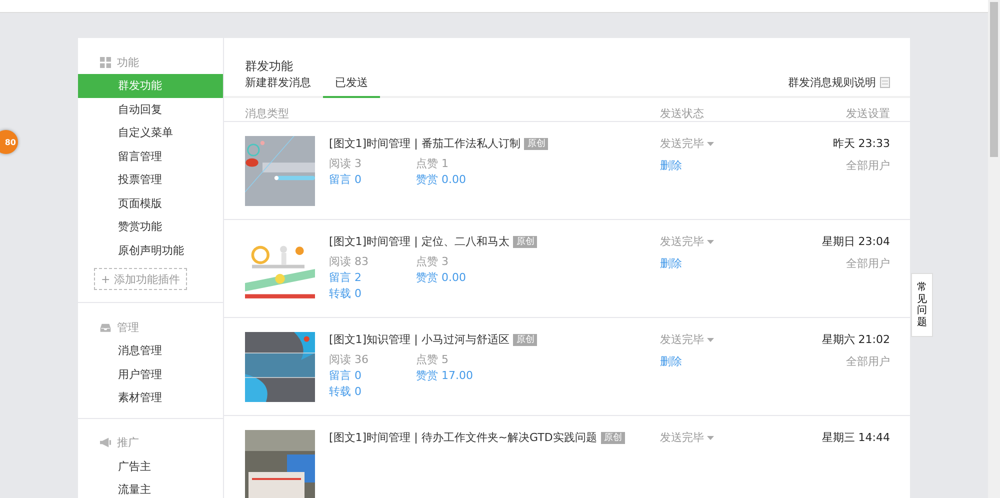  I want to click on stat-count: 阅读 83, so click(349, 262).